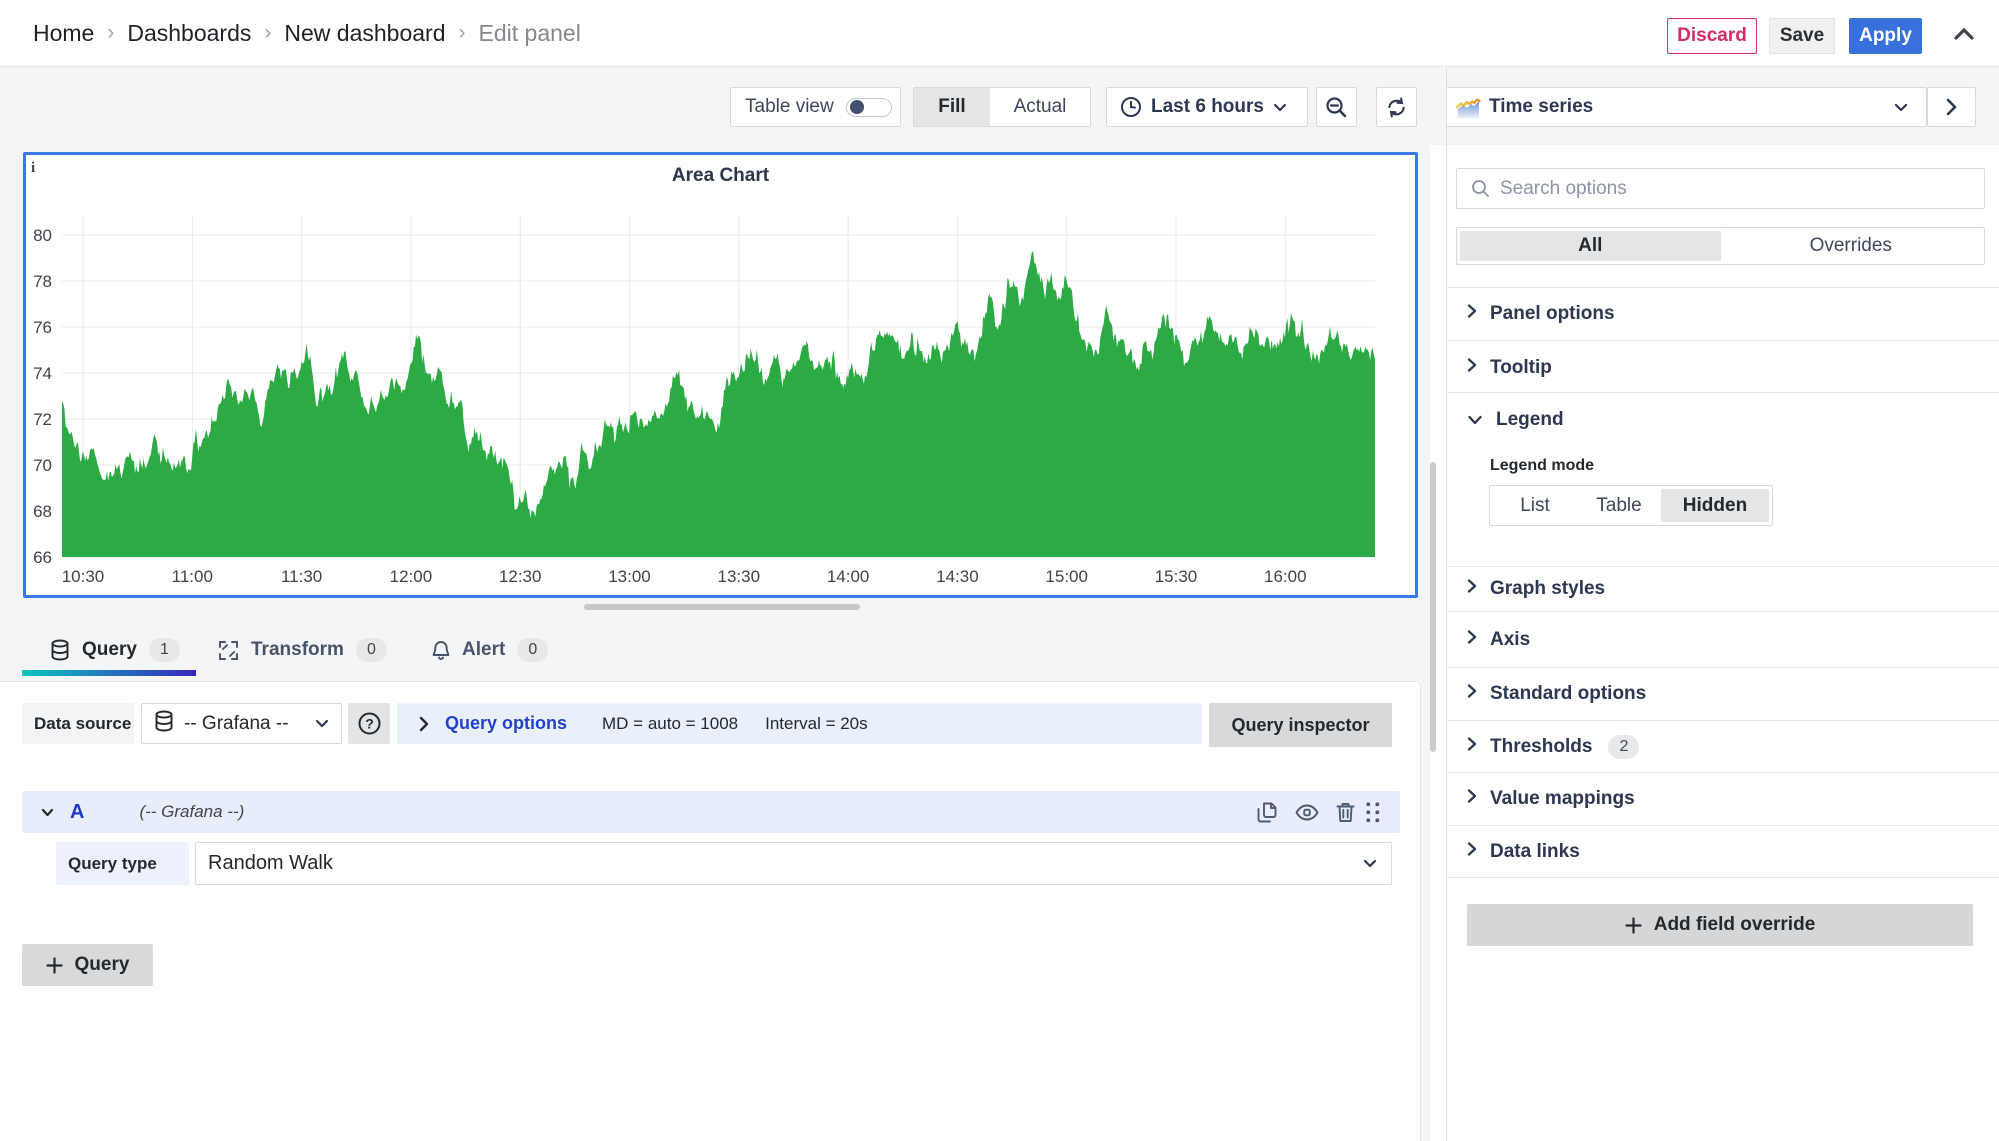  Describe the element at coordinates (1176, 576) in the screenshot. I see `svg-text: 15:30` at that location.